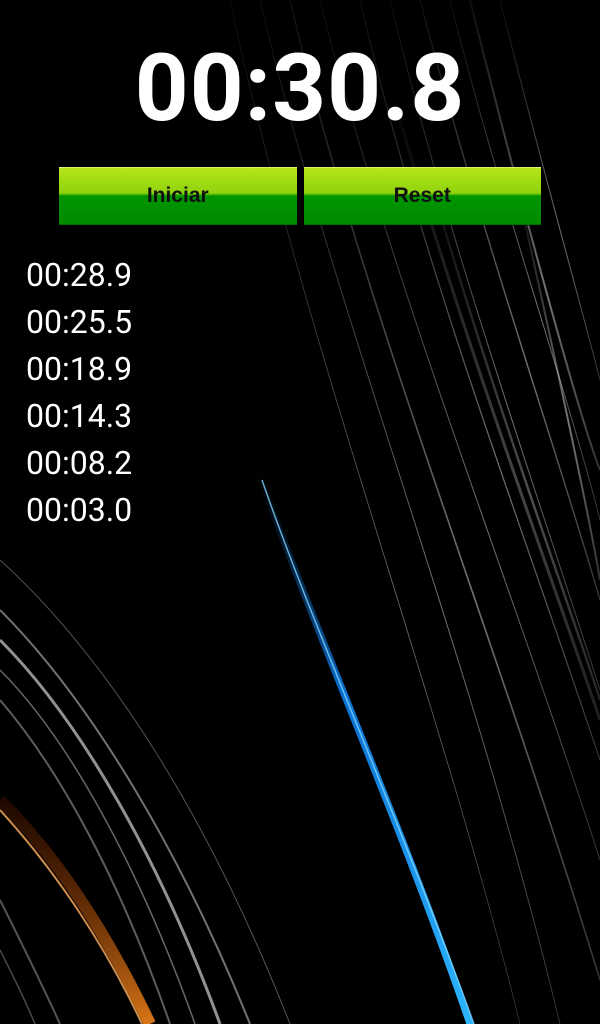 The width and height of the screenshot is (600, 1024). I want to click on lap-item: 00:03.0, so click(79, 510).